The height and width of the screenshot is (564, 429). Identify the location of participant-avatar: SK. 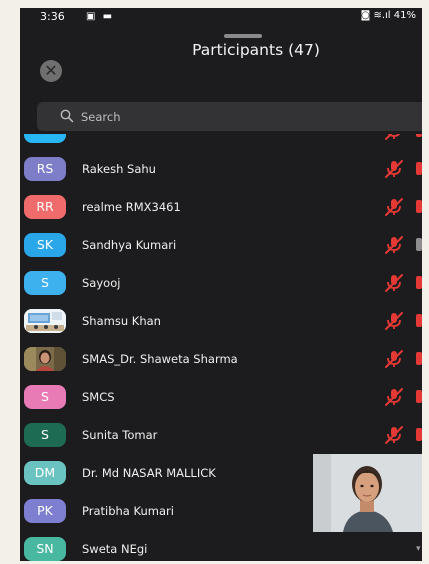
(45, 245).